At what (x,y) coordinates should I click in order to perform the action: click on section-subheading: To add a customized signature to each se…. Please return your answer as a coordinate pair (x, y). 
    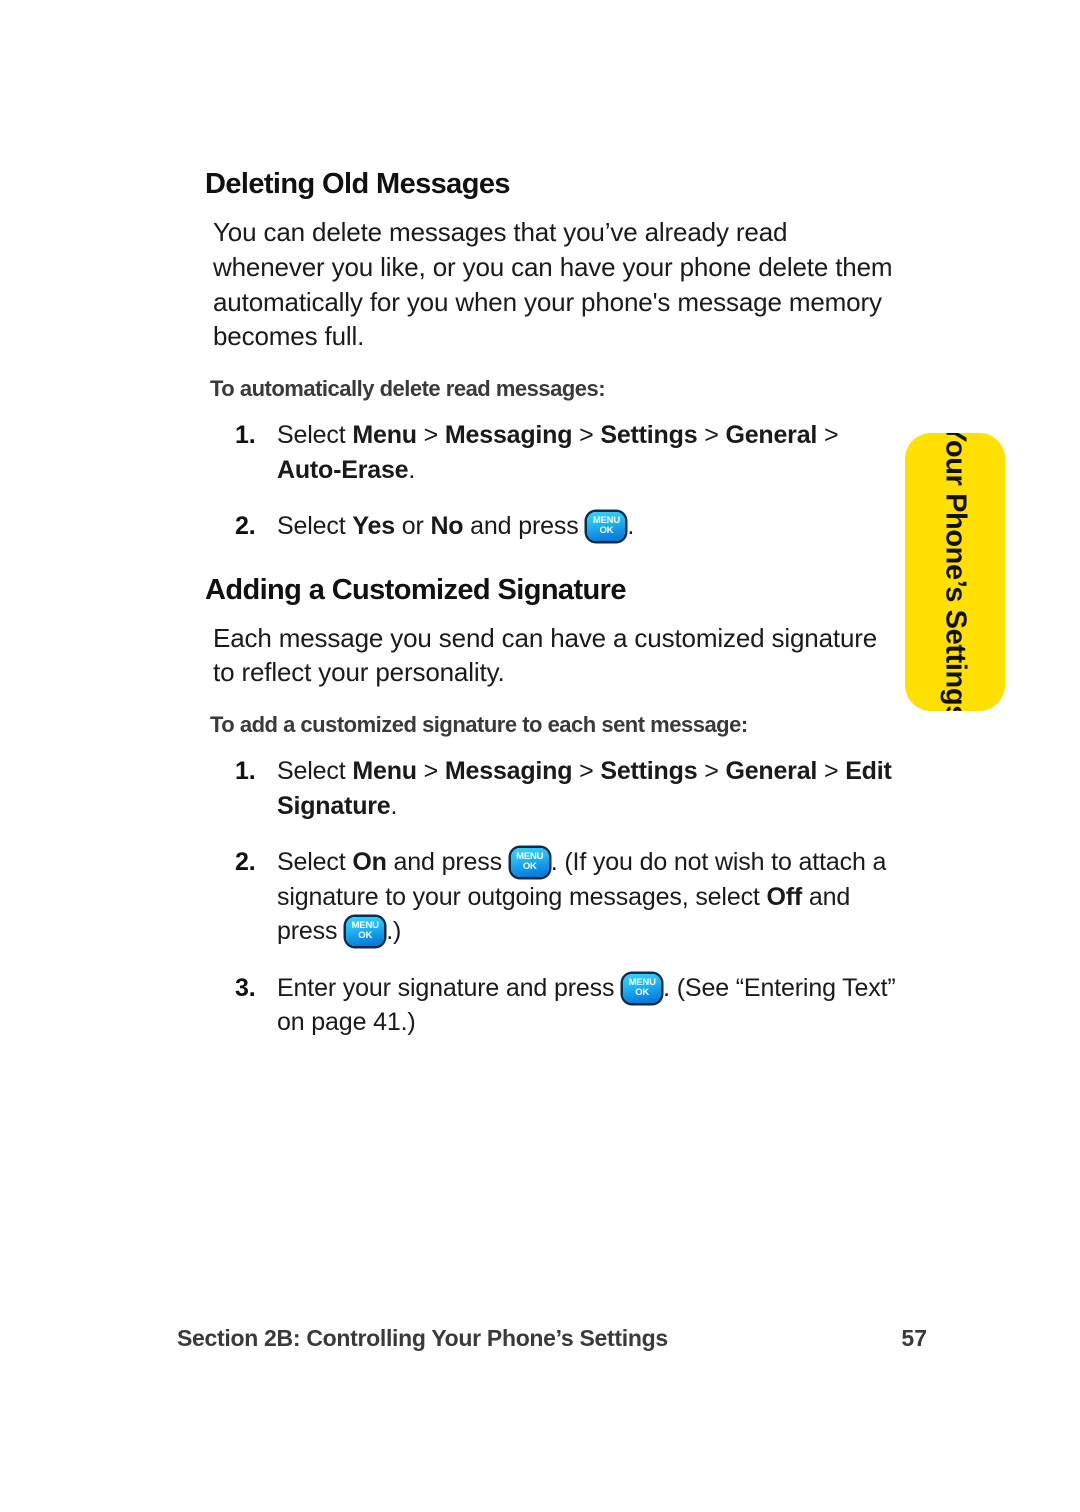
    Looking at the image, I should click on (479, 725).